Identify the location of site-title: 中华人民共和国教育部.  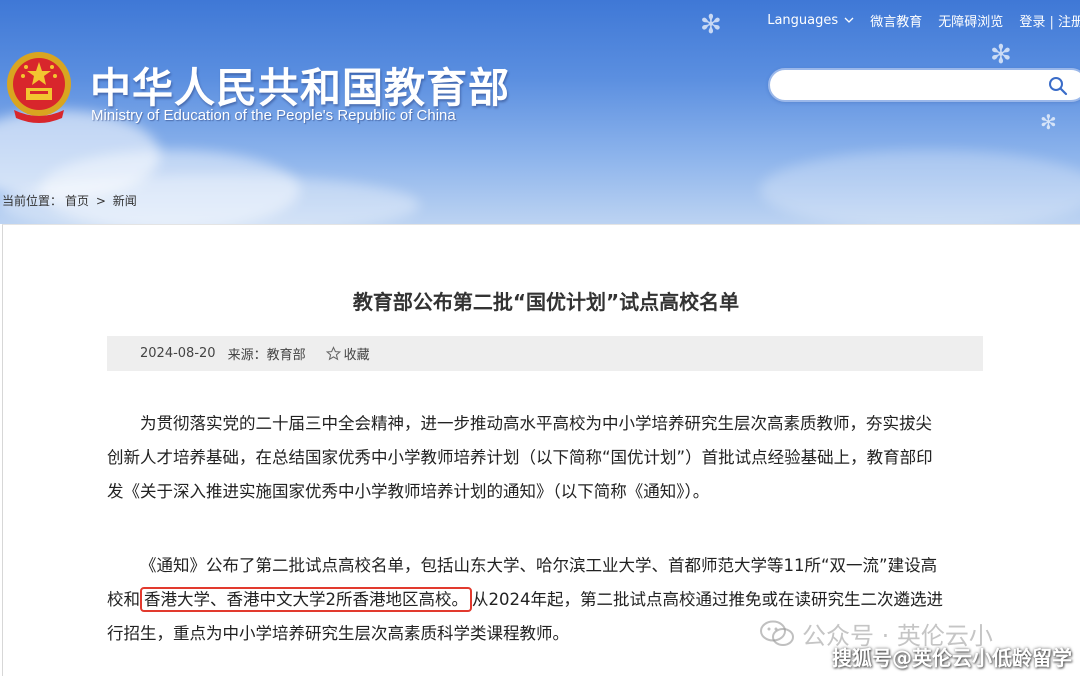
(300, 88).